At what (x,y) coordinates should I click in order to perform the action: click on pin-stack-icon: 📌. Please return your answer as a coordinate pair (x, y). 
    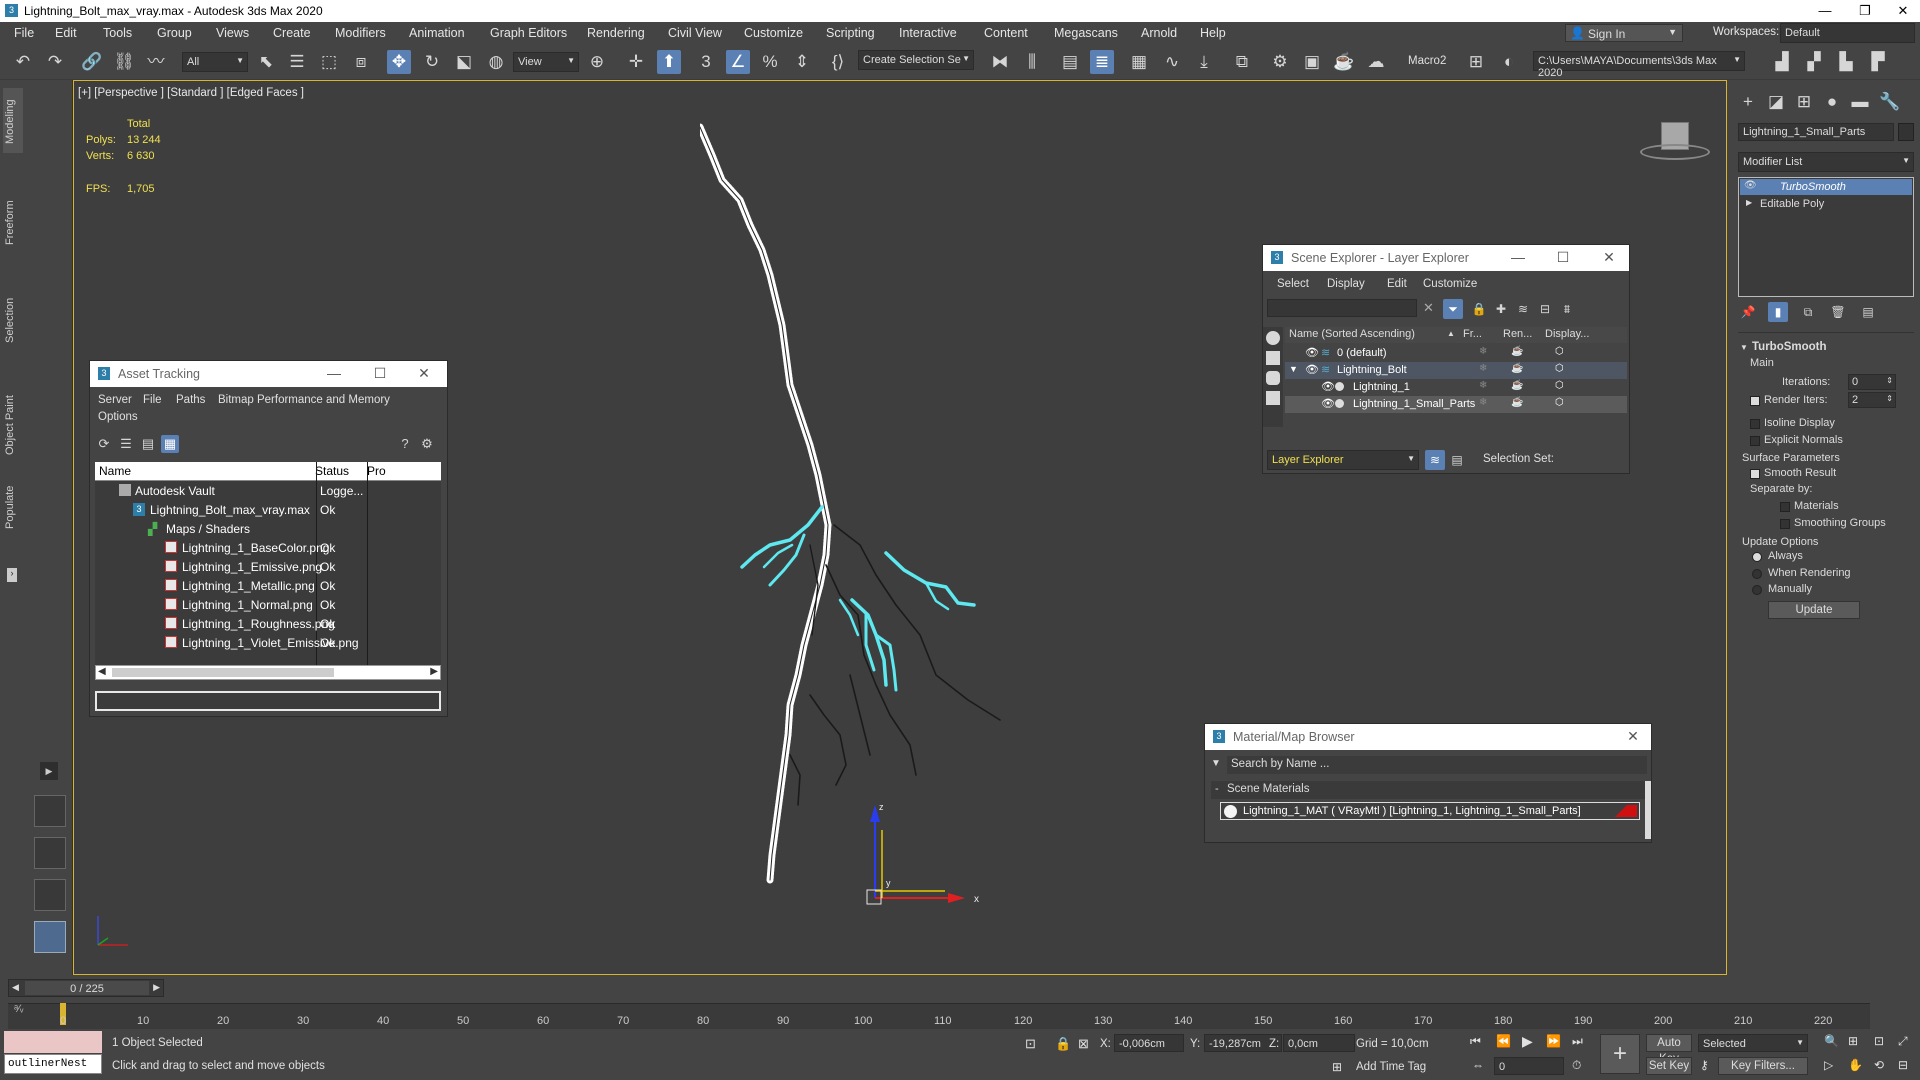
    Looking at the image, I should click on (1748, 312).